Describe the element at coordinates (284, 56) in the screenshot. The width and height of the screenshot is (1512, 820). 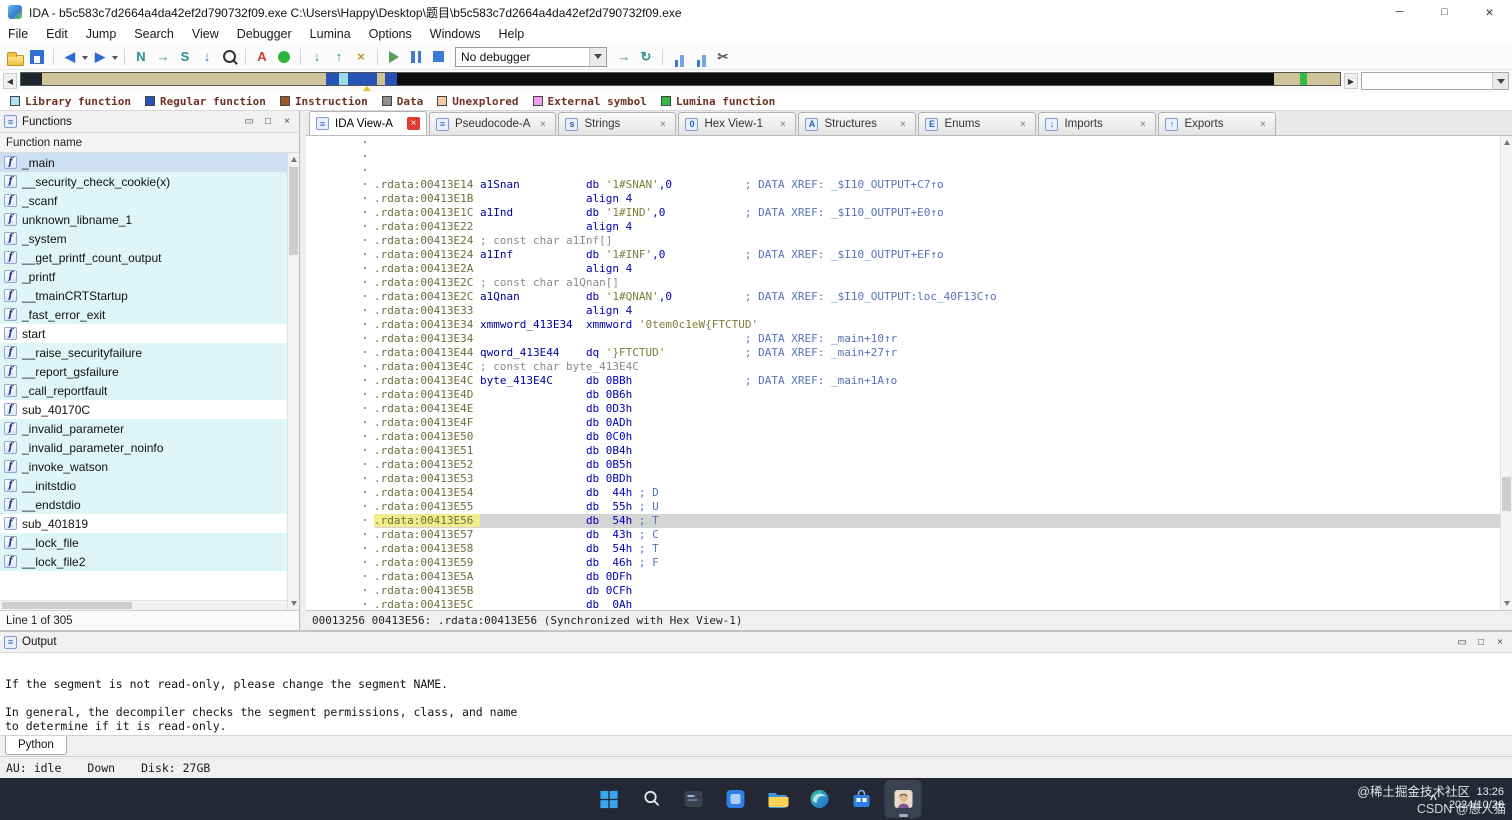
I see `lumina-button` at that location.